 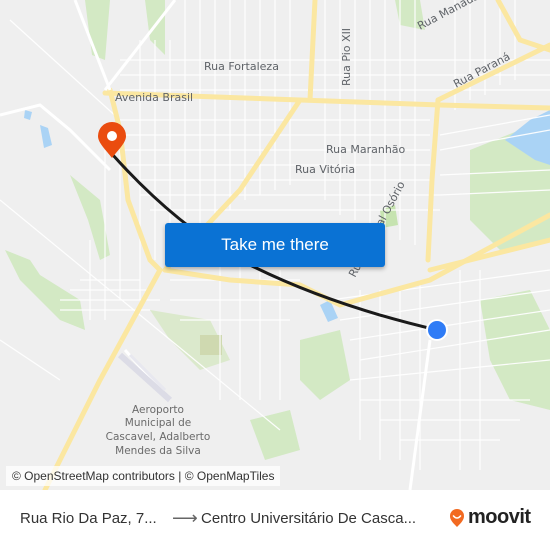 I want to click on moovit-logo: moovit, so click(x=490, y=517).